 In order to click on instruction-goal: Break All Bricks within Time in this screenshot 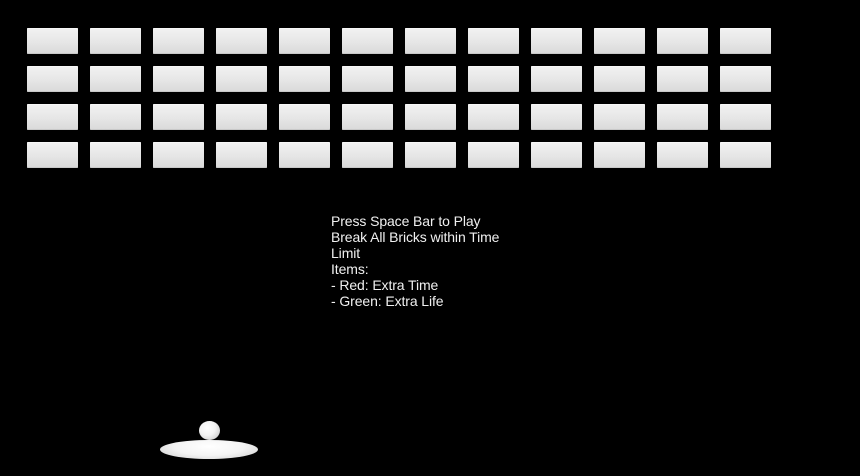, I will do `click(415, 237)`.